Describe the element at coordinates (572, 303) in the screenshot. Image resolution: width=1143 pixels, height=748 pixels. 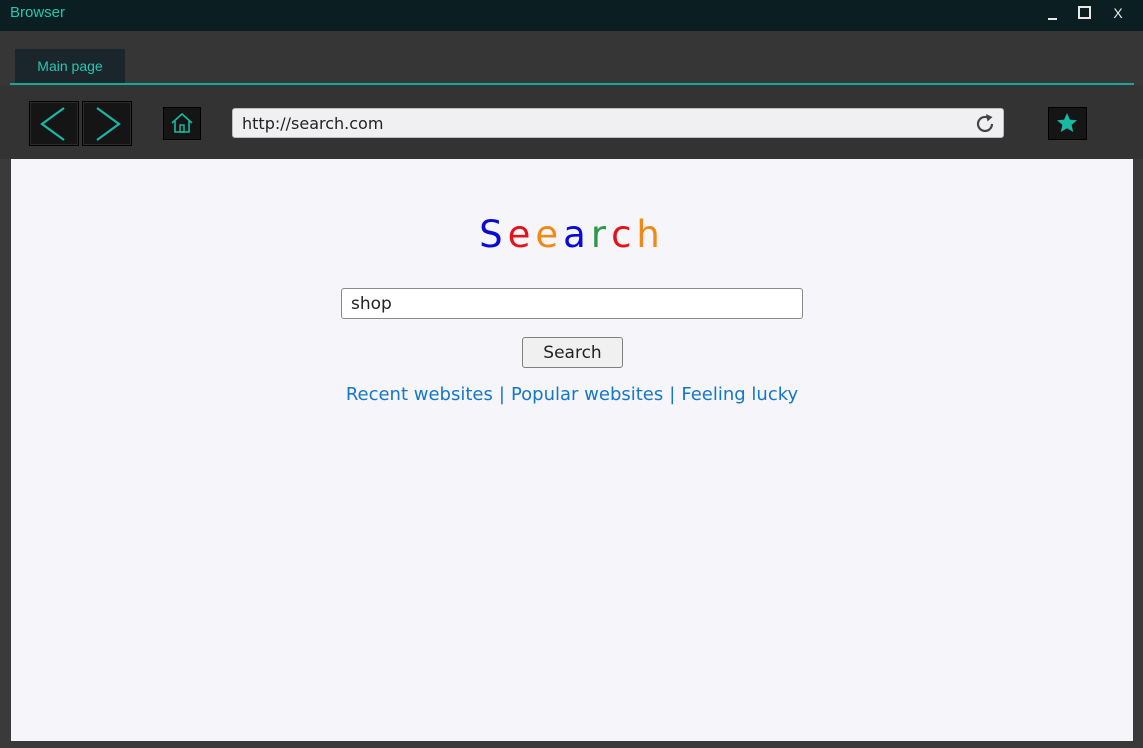
I see `search-input` at that location.